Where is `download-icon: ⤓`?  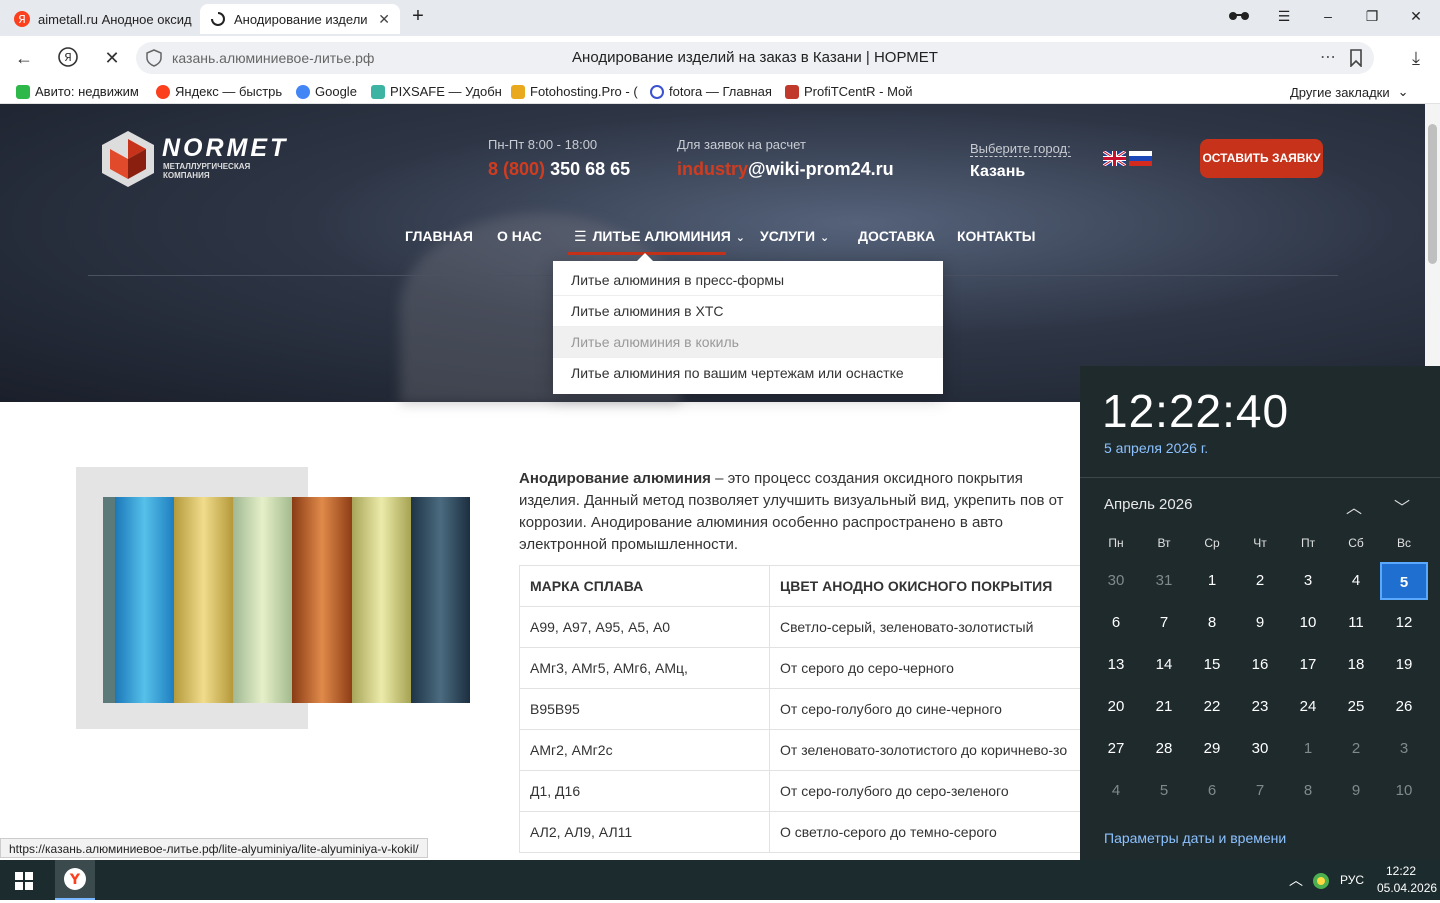 download-icon: ⤓ is located at coordinates (1416, 58).